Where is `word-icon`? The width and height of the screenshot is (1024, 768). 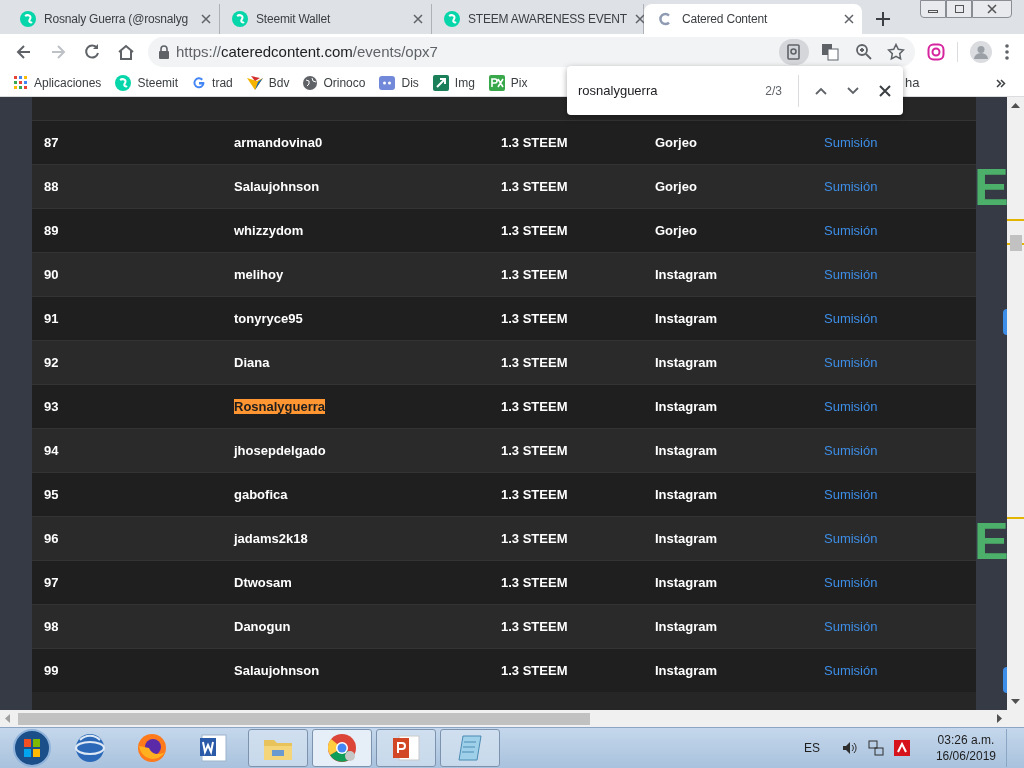 word-icon is located at coordinates (214, 748).